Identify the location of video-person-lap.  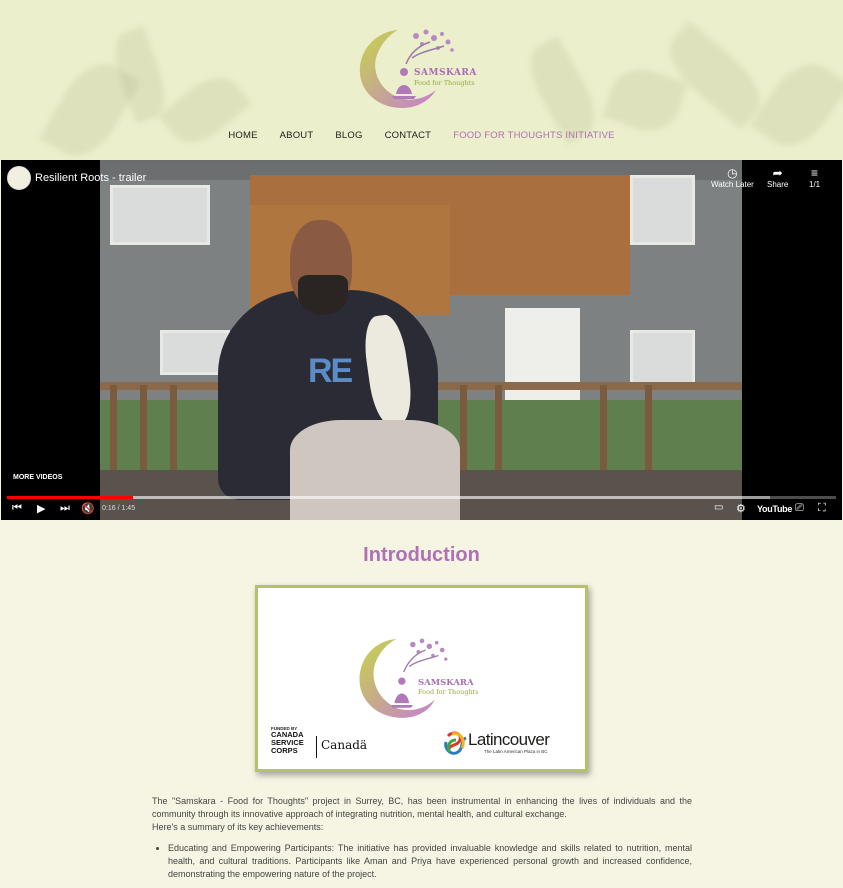
(375, 470).